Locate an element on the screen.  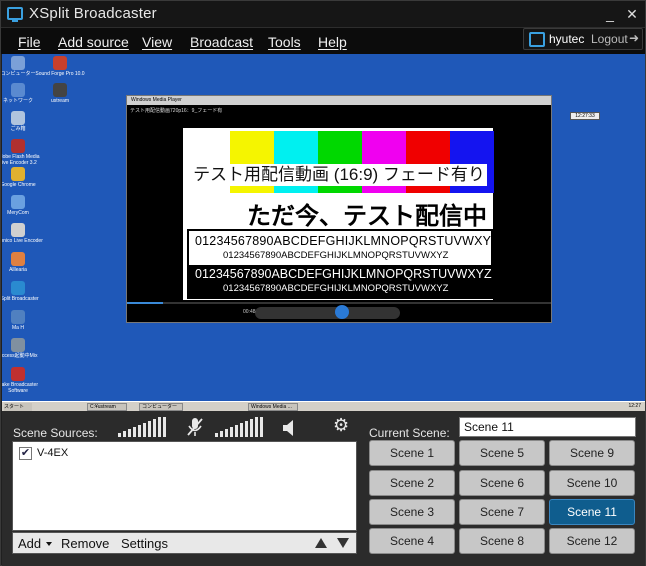
play-icon is located at coordinates (342, 312).